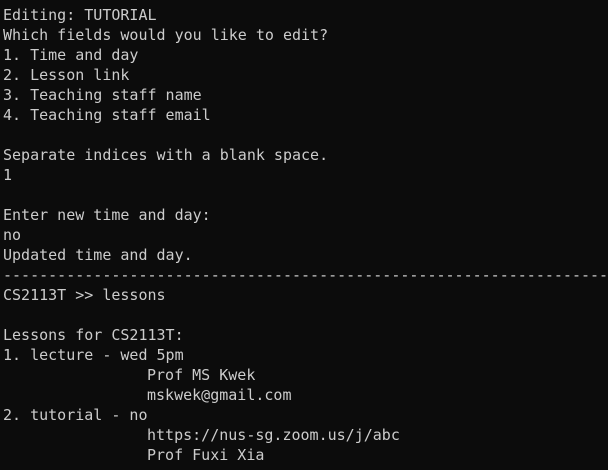 The width and height of the screenshot is (608, 470). I want to click on separate-indices-hint: Separate indices with a blank space., so click(166, 155).